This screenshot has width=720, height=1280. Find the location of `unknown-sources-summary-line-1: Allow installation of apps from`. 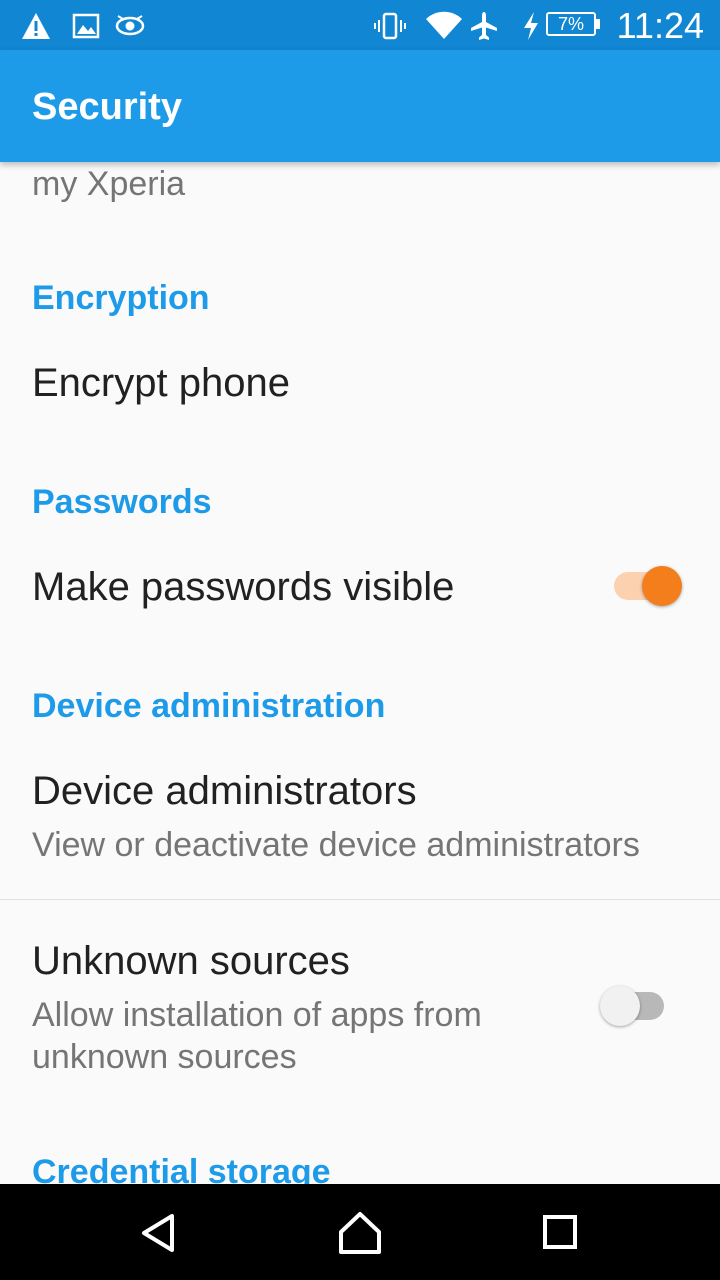

unknown-sources-summary-line-1: Allow installation of apps from is located at coordinates (257, 1015).